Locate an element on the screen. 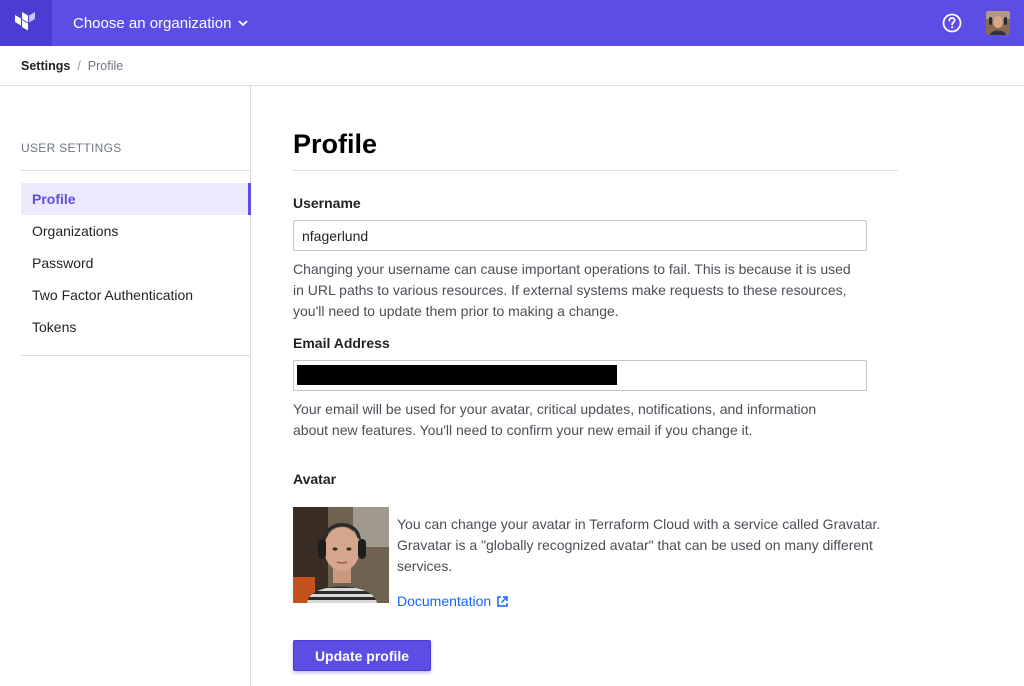  email-field-wrapper is located at coordinates (580, 375).